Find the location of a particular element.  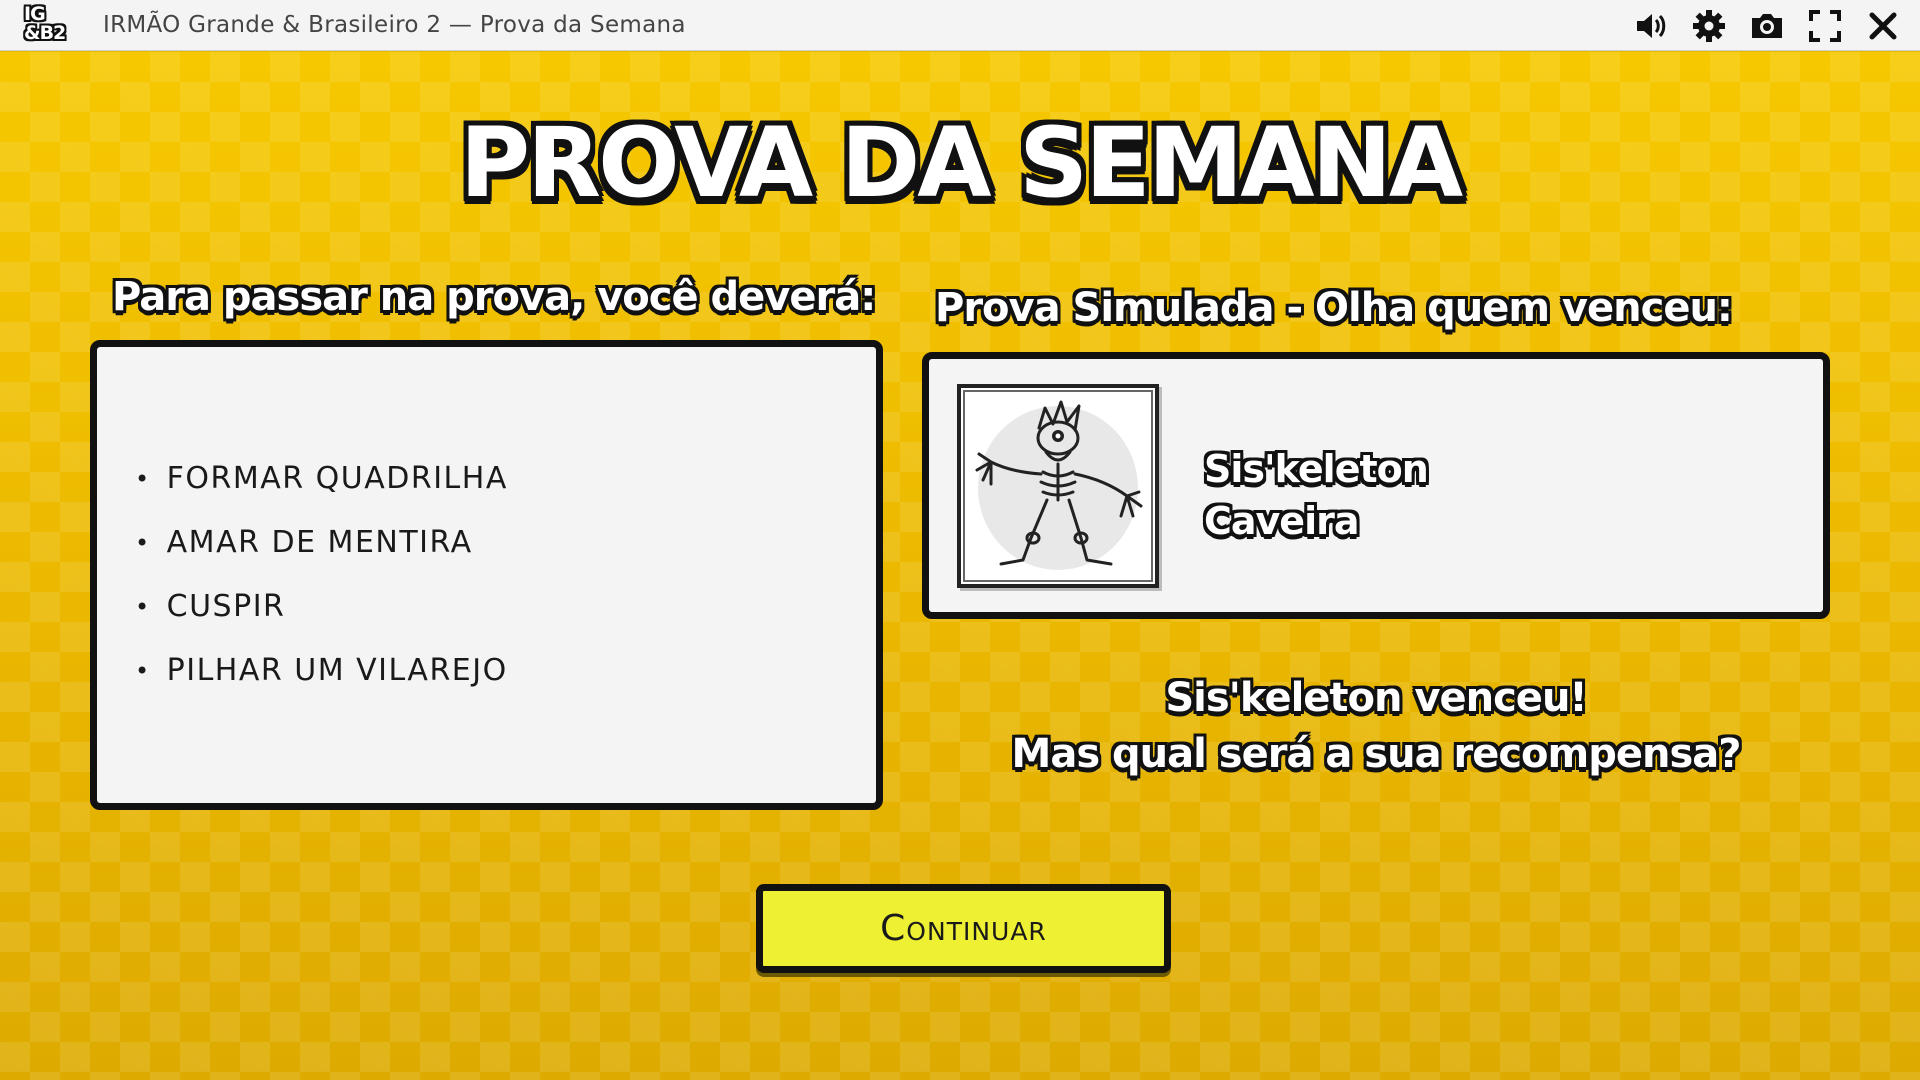

task-label: AMAR DE MENTIRA is located at coordinates (319, 542).